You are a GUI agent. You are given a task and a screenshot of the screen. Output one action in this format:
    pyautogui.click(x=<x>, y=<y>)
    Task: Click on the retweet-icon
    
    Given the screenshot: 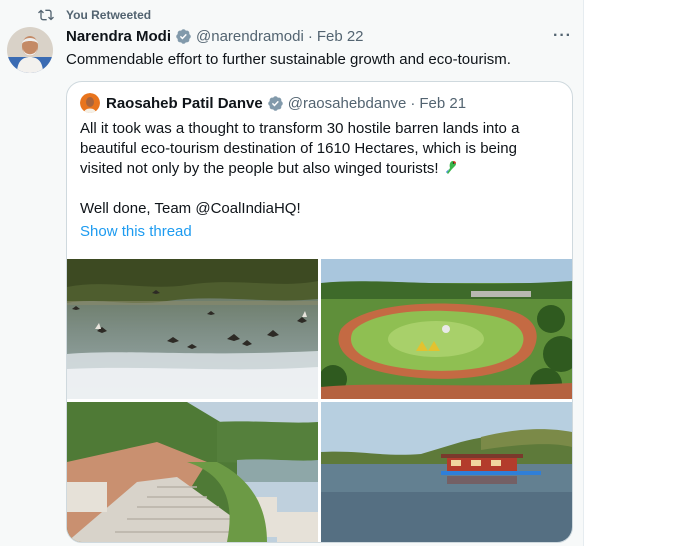 What is the action you would take?
    pyautogui.click(x=46, y=15)
    